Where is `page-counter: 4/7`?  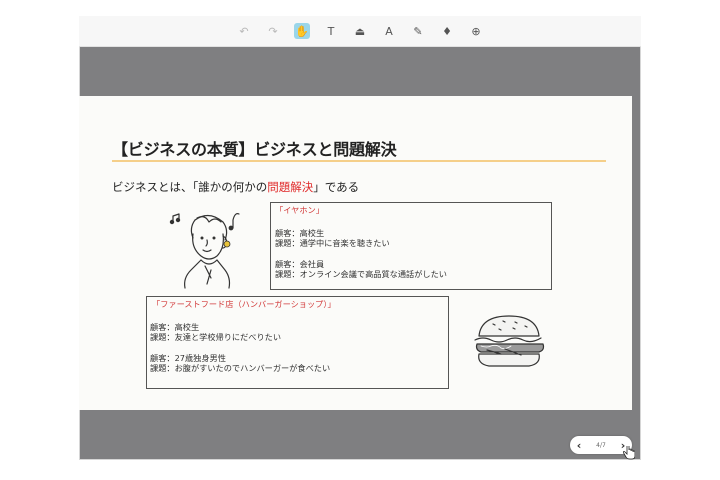
page-counter: 4/7 is located at coordinates (601, 445).